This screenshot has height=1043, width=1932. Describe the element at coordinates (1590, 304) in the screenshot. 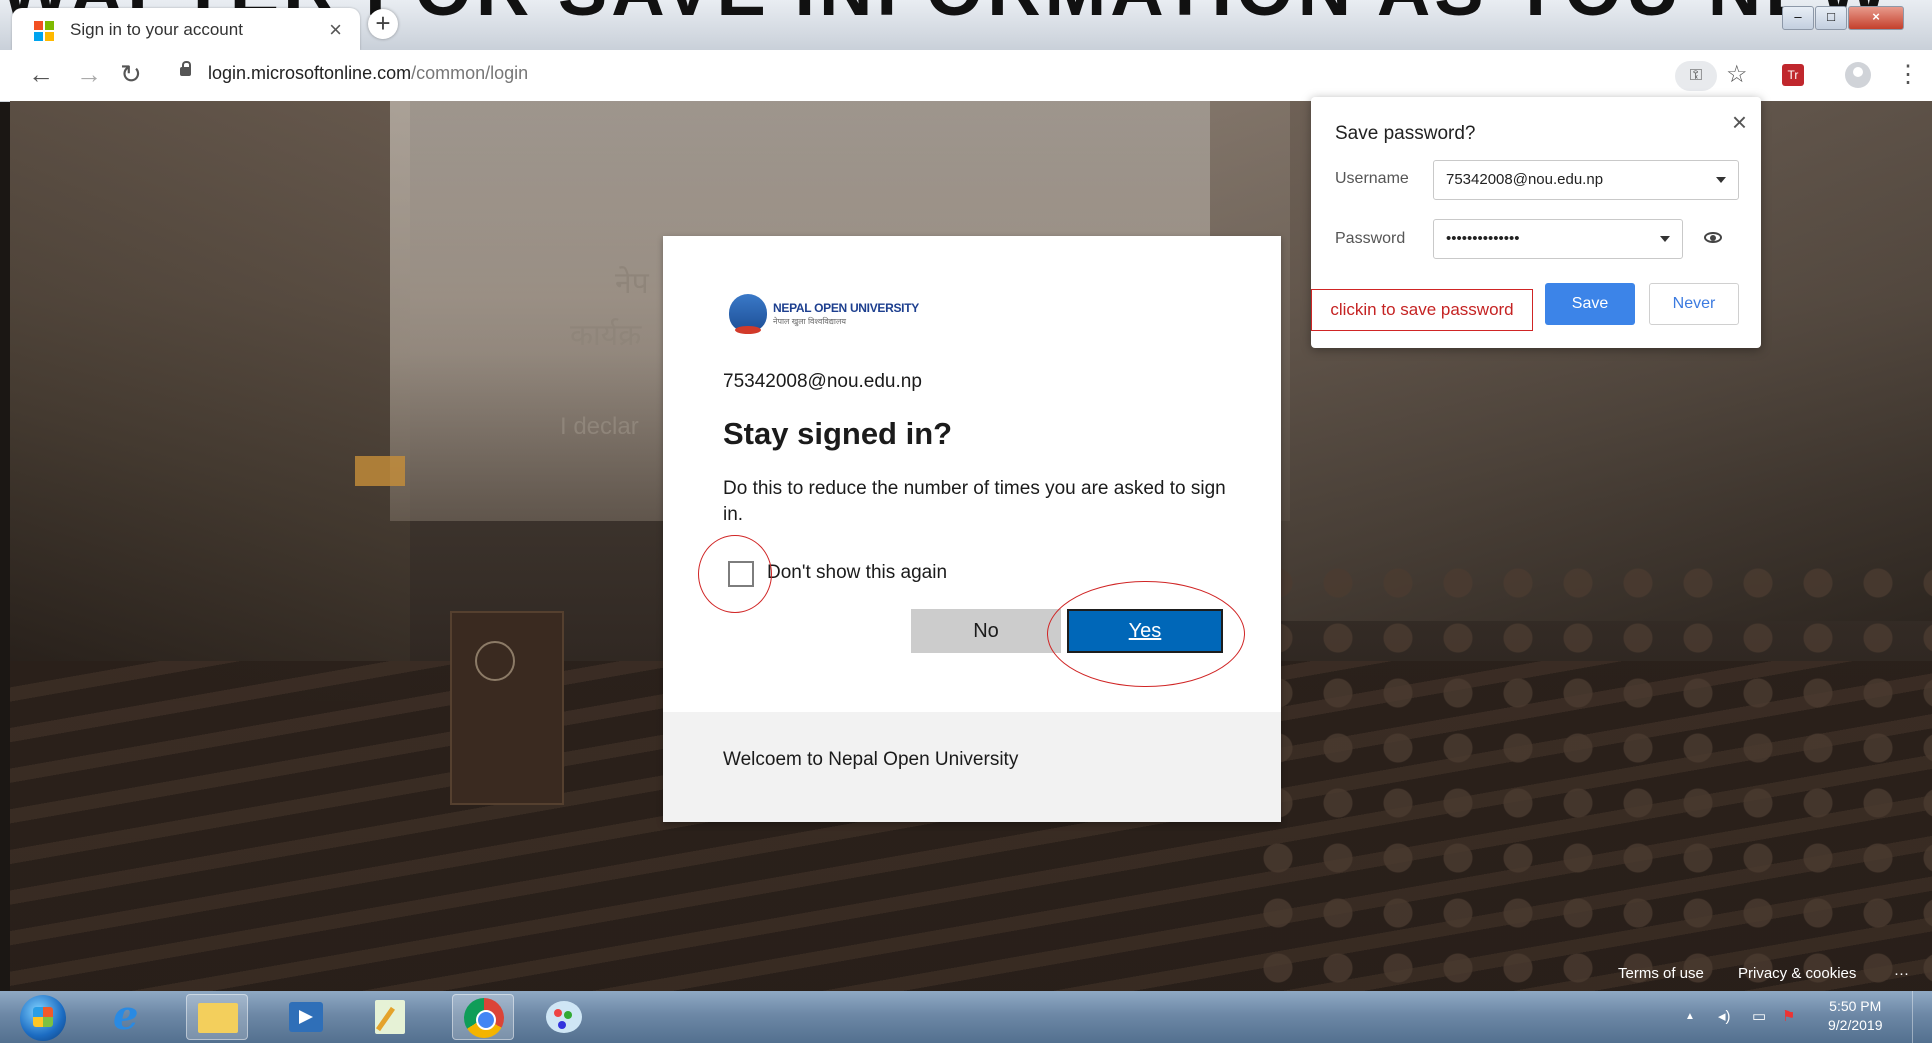

I see `save-password-button: Save` at that location.